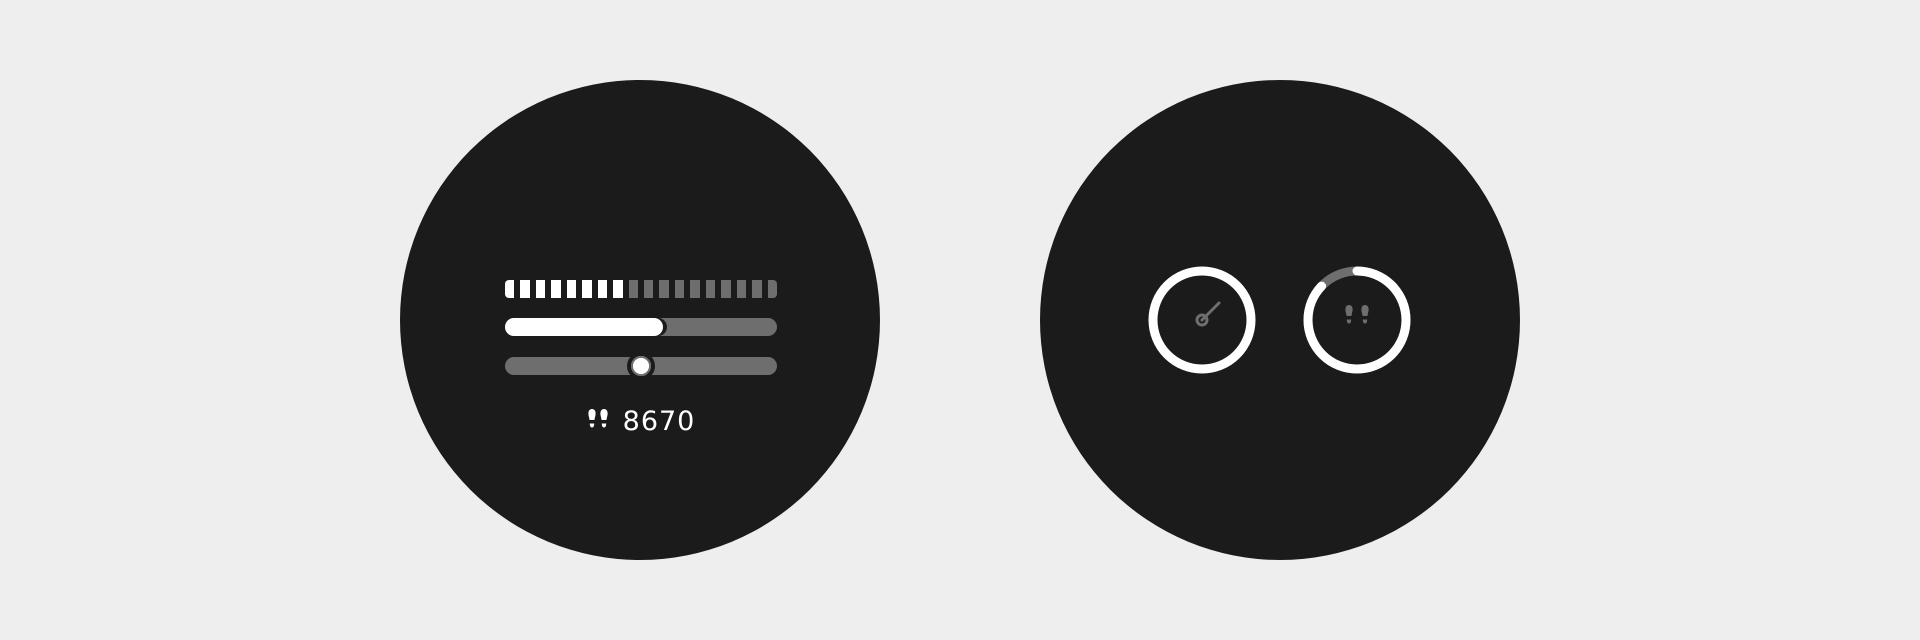  I want to click on steps-ring-complication, so click(1357, 320).